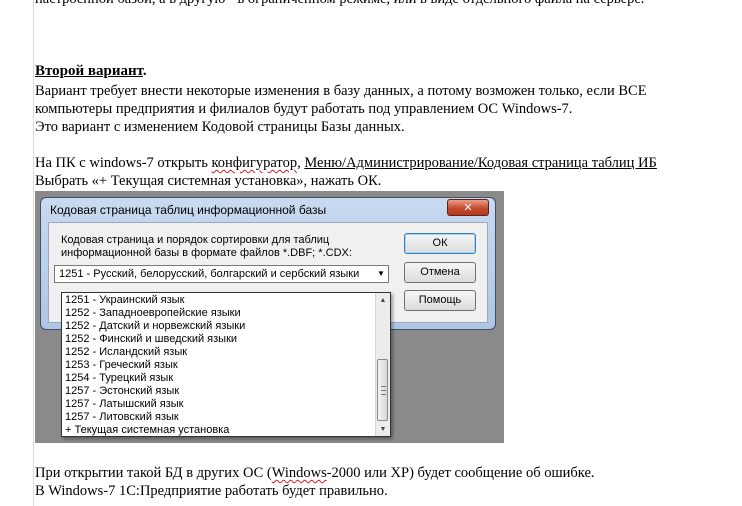 The image size is (742, 506). Describe the element at coordinates (299, 473) in the screenshot. I see `windows-word: Windows` at that location.